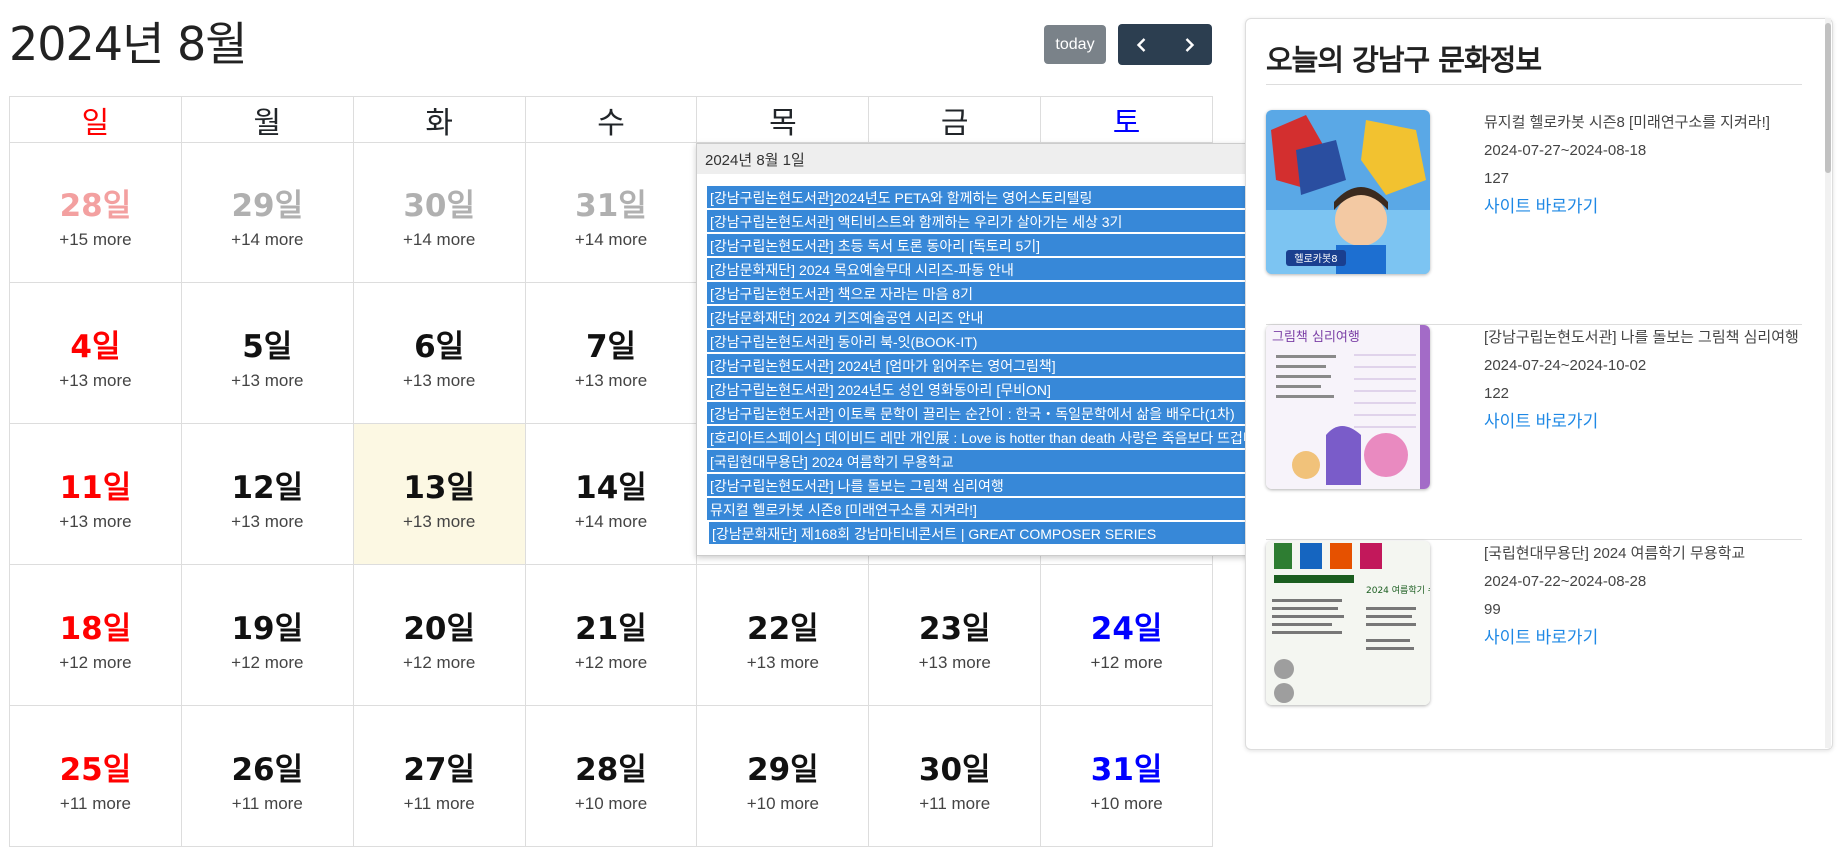 This screenshot has height=847, width=1847. Describe the element at coordinates (986, 341) in the screenshot. I see `event-item: [강남구립논현도서관] 동아리 북-잇(BOOK-IT)` at that location.